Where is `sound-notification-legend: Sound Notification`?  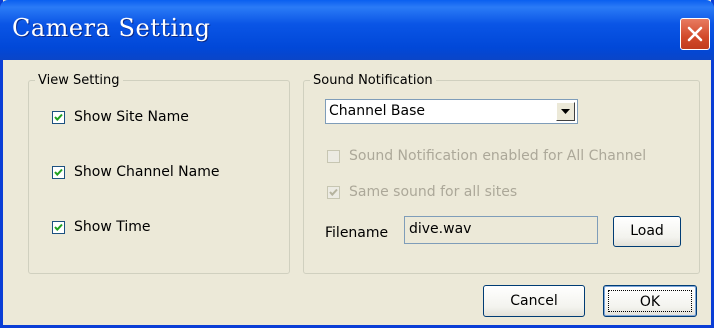 sound-notification-legend: Sound Notification is located at coordinates (373, 80).